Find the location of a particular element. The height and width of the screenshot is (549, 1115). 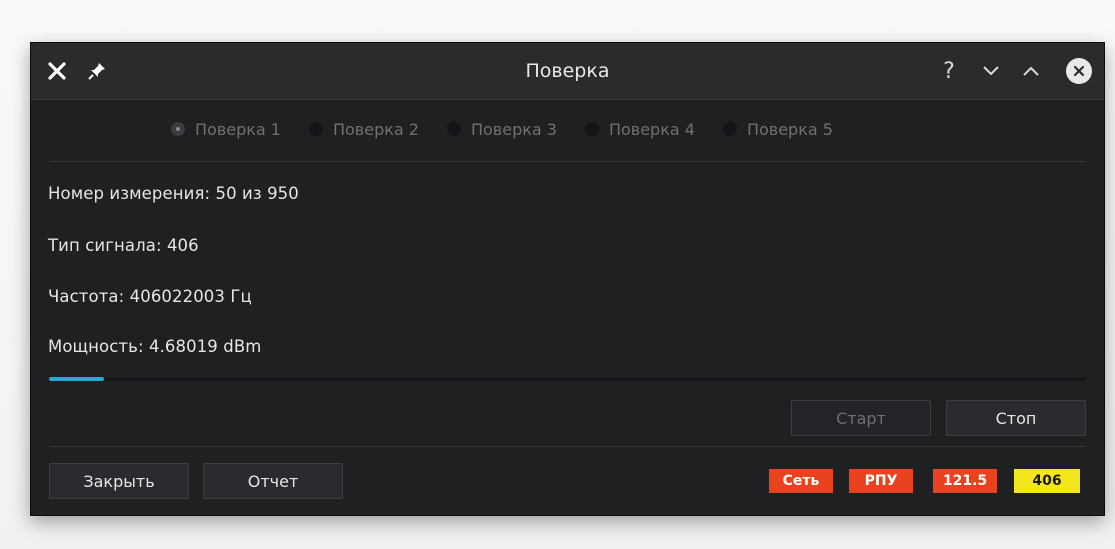

start-button: Старт is located at coordinates (861, 418).